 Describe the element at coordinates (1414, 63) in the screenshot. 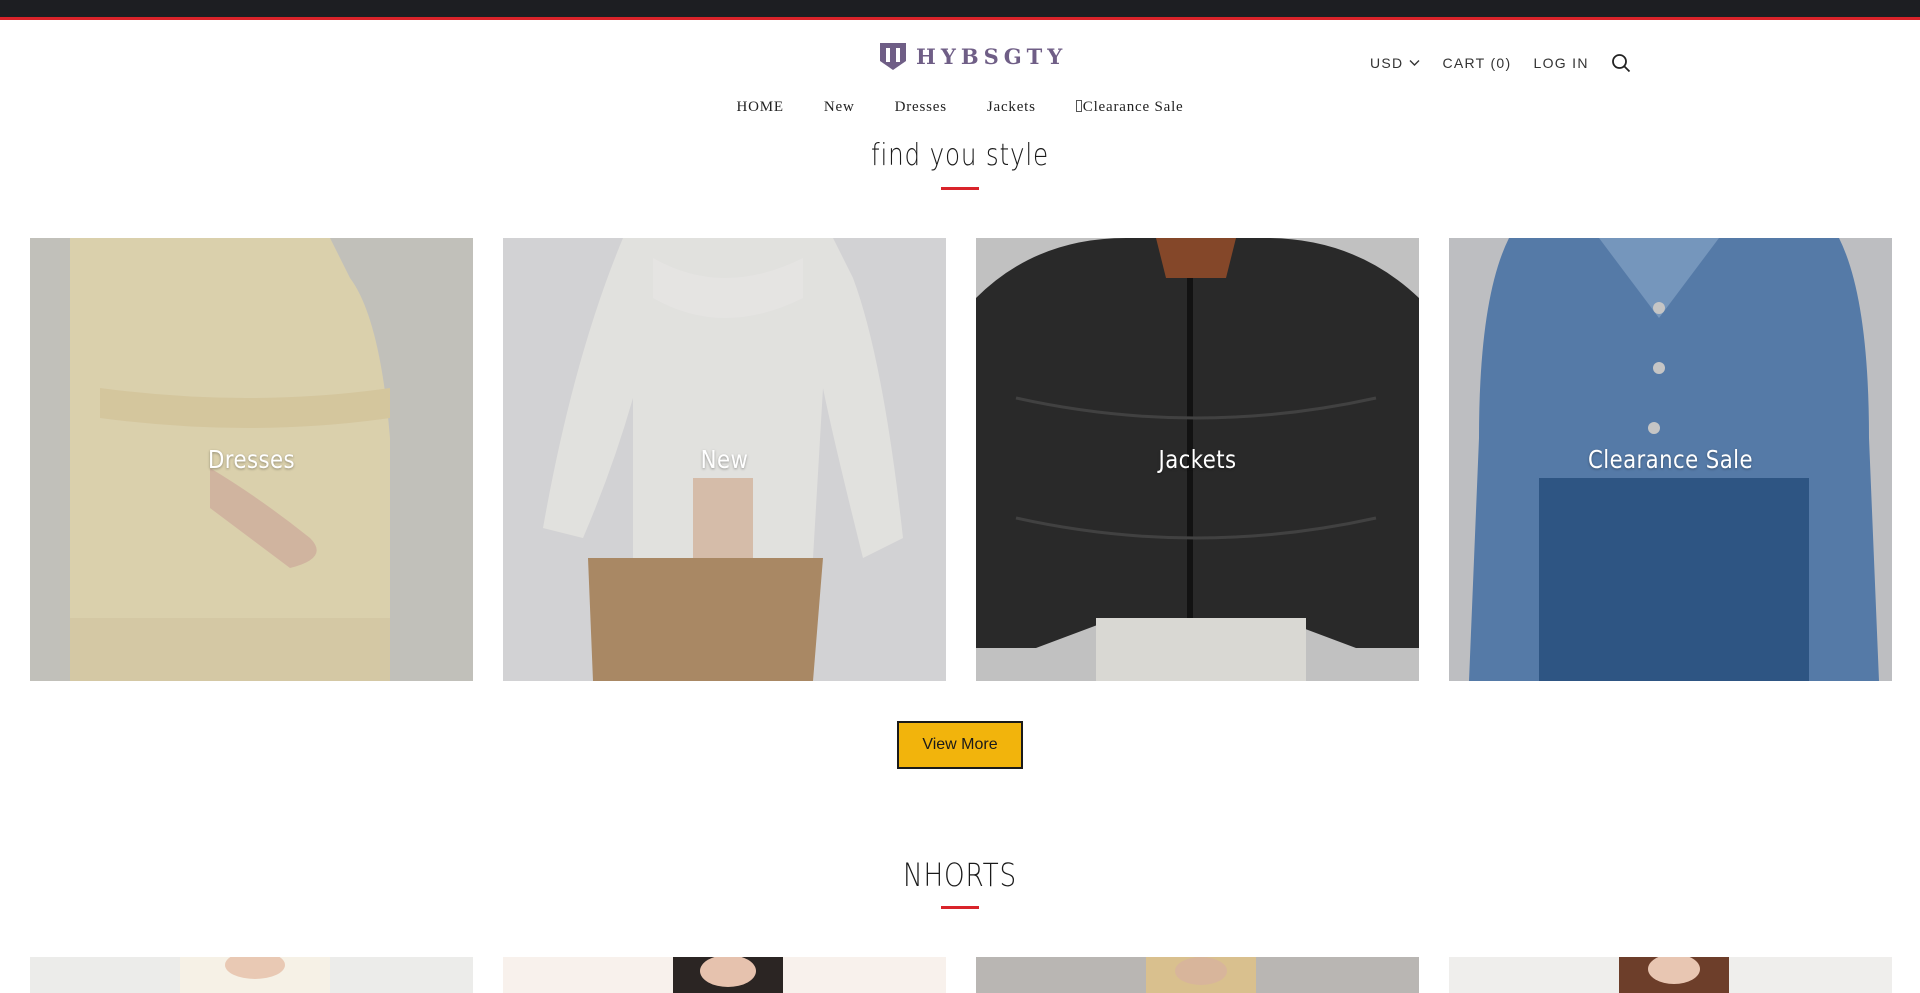

I see `chevron-down-icon` at that location.